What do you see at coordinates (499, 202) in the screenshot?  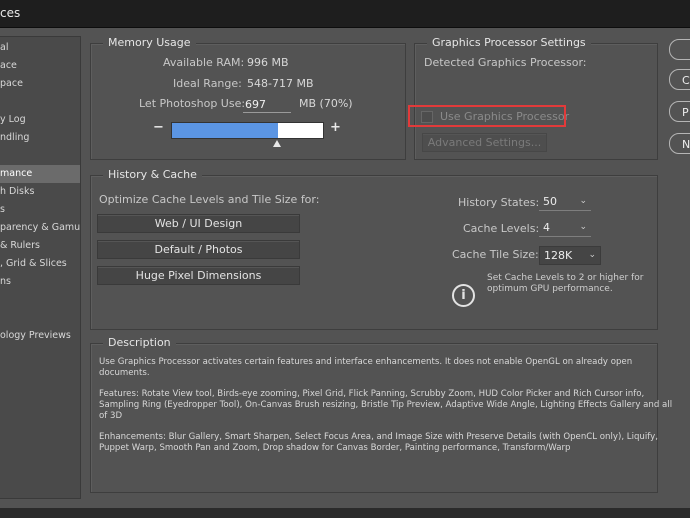 I see `history-states-label: History States:` at bounding box center [499, 202].